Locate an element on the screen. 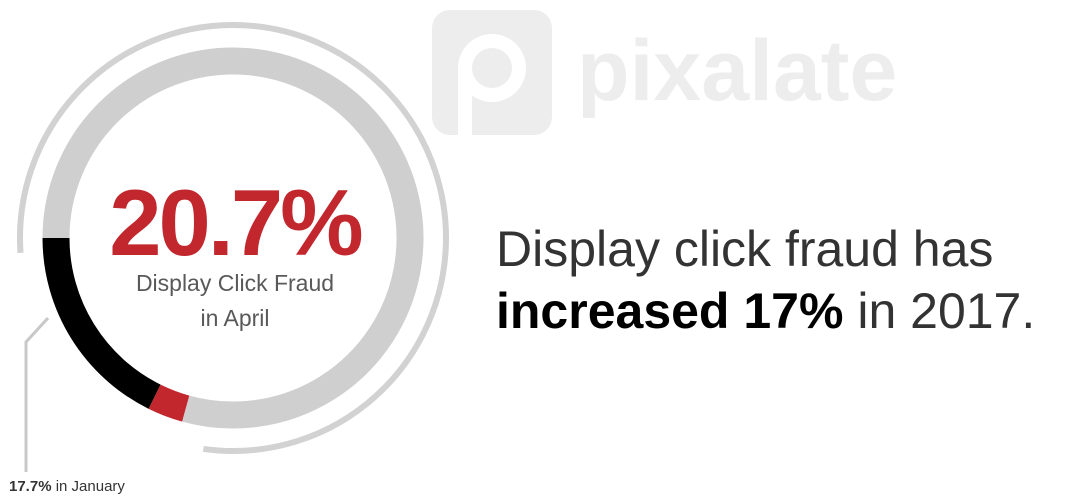 The image size is (1066, 503). headline-rest: in 2017. is located at coordinates (939, 311).